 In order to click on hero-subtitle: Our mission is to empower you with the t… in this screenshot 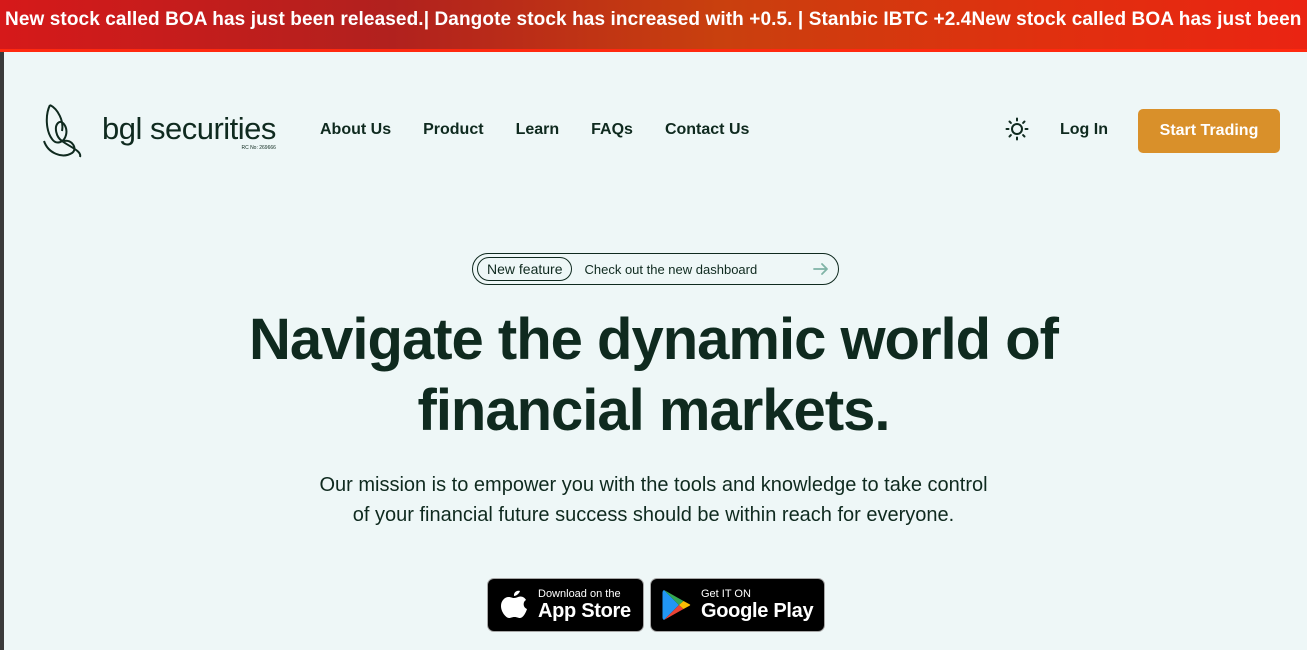, I will do `click(653, 500)`.